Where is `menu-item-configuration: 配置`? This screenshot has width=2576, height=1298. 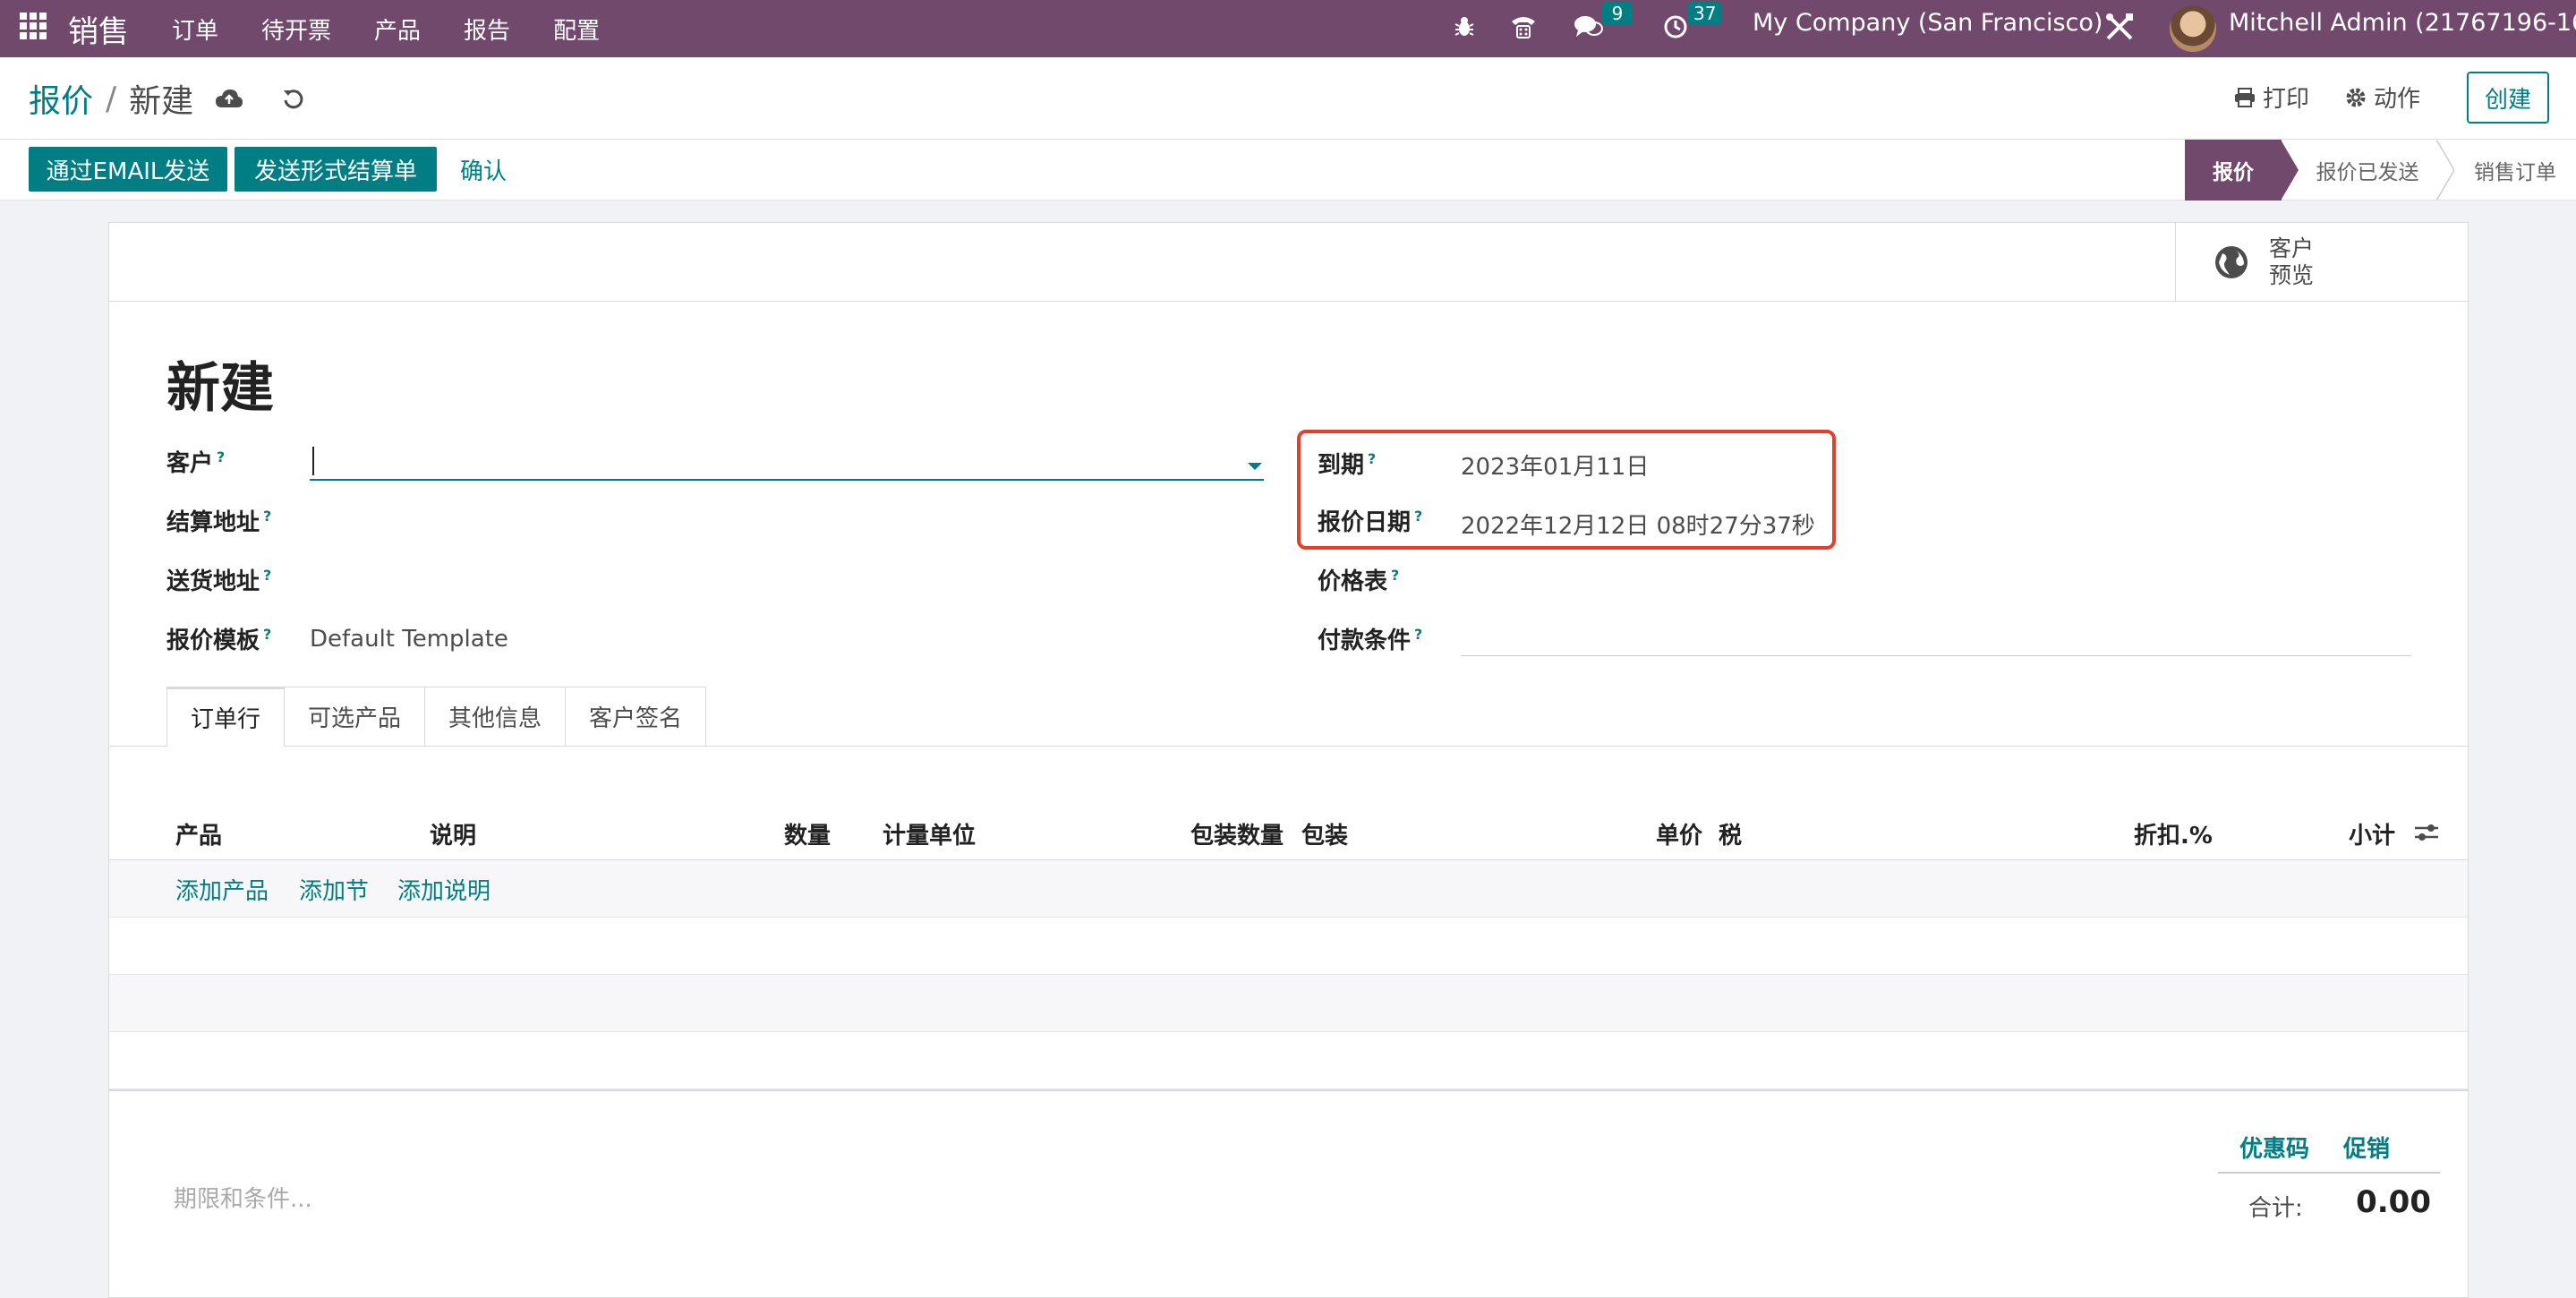 menu-item-configuration: 配置 is located at coordinates (576, 30).